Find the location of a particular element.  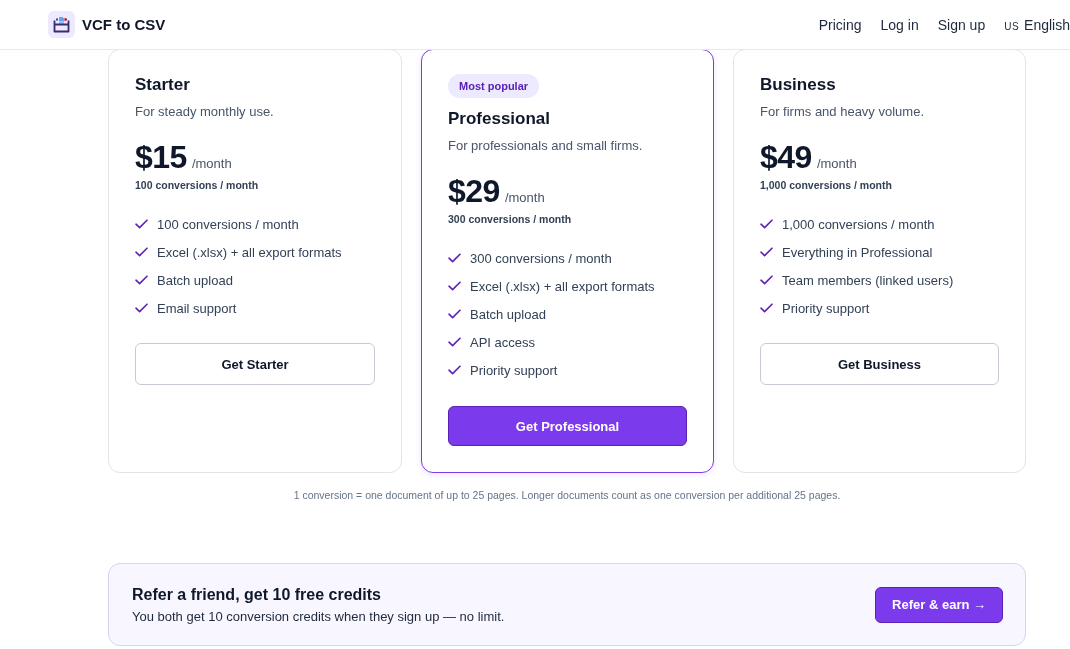

nav-link: Pricing is located at coordinates (840, 24).